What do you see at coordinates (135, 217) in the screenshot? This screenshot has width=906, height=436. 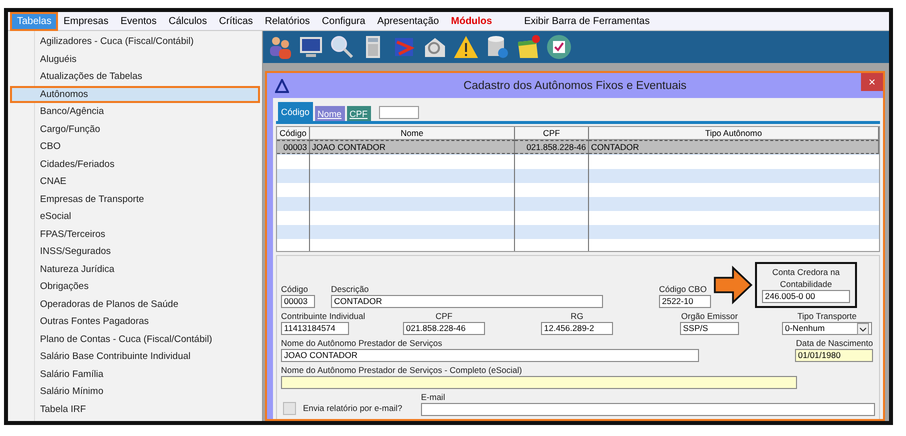 I see `dropdown-item: eSocial` at bounding box center [135, 217].